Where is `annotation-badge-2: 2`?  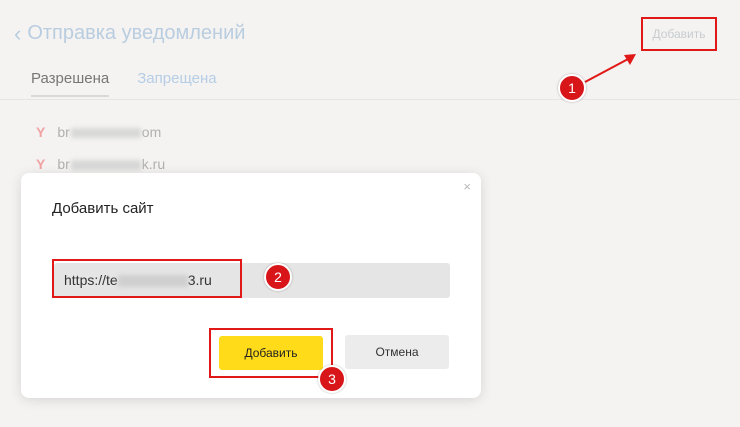 annotation-badge-2: 2 is located at coordinates (278, 277).